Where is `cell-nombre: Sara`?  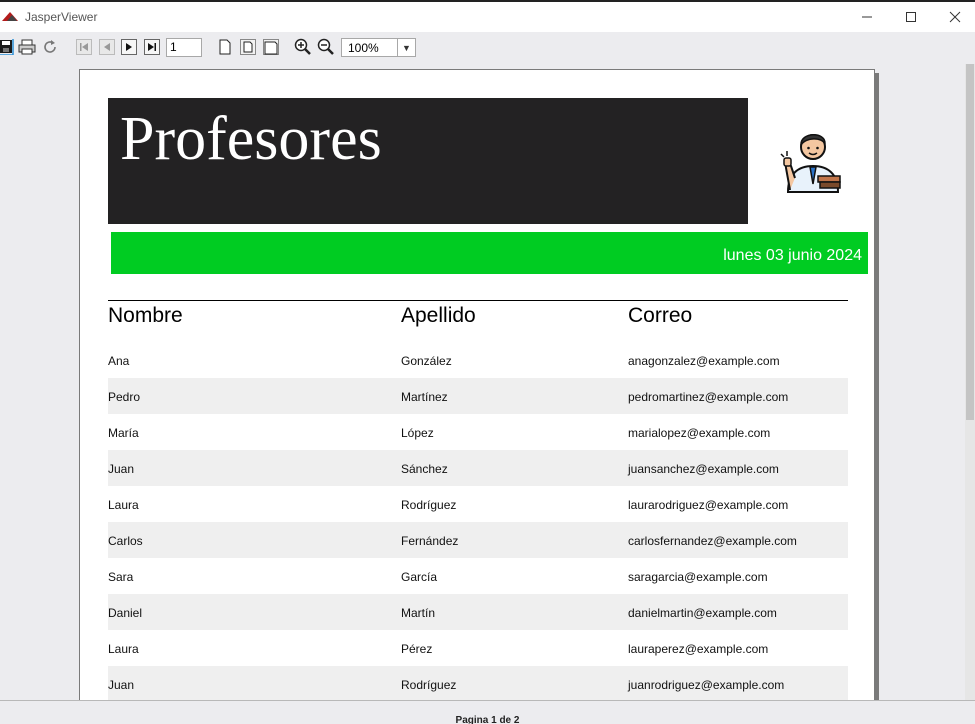 cell-nombre: Sara is located at coordinates (121, 577).